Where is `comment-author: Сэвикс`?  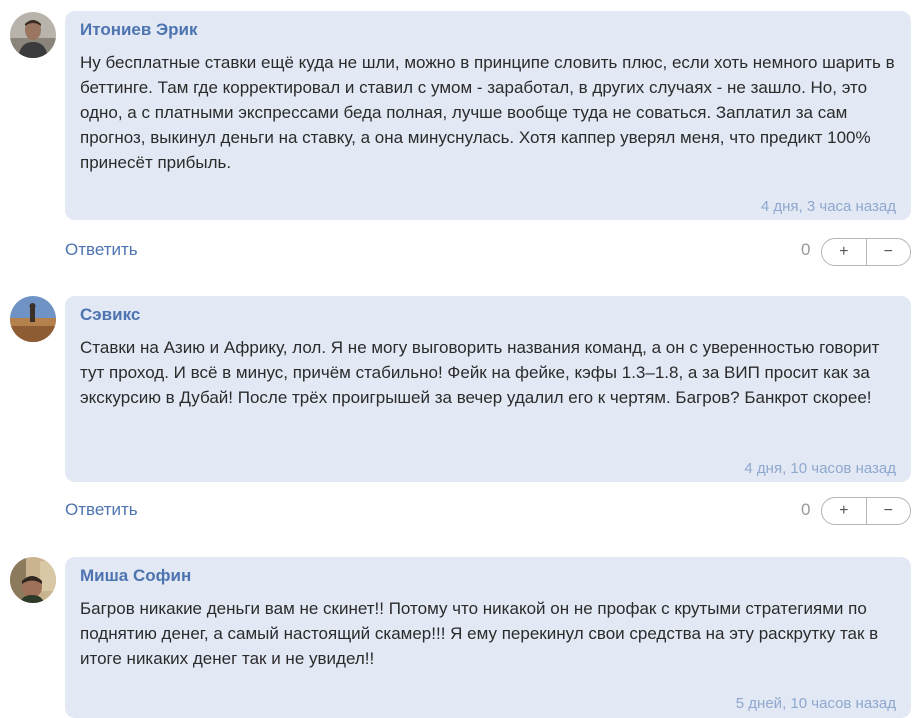
comment-author: Сэвикс is located at coordinates (110, 315).